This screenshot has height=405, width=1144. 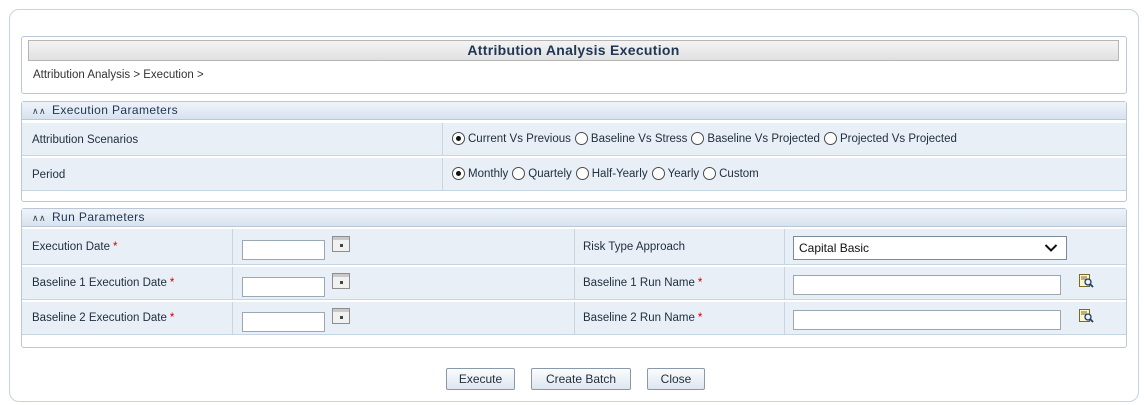 What do you see at coordinates (643, 318) in the screenshot?
I see `baseline2-run-name-label: Baseline 2 Run Name *` at bounding box center [643, 318].